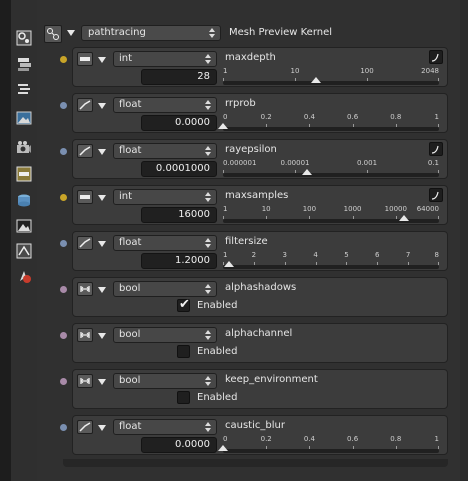 This screenshot has height=481, width=468. I want to click on value-slider: 1 10 100 2048, so click(331, 76).